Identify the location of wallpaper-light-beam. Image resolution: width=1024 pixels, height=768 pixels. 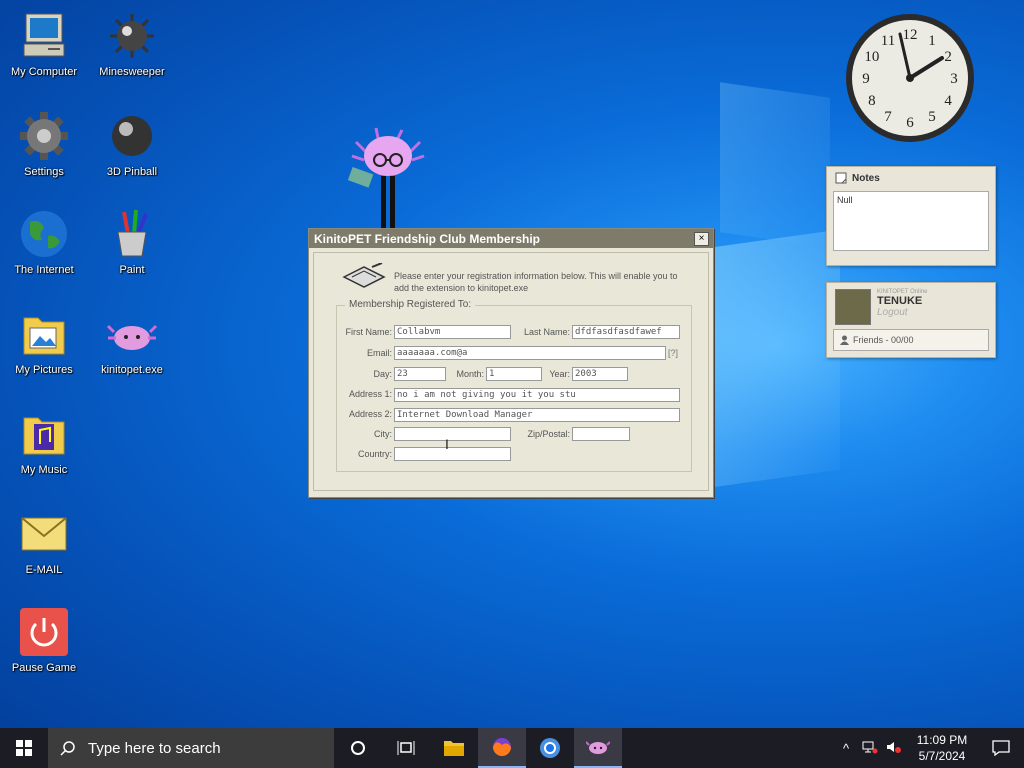
(775, 165).